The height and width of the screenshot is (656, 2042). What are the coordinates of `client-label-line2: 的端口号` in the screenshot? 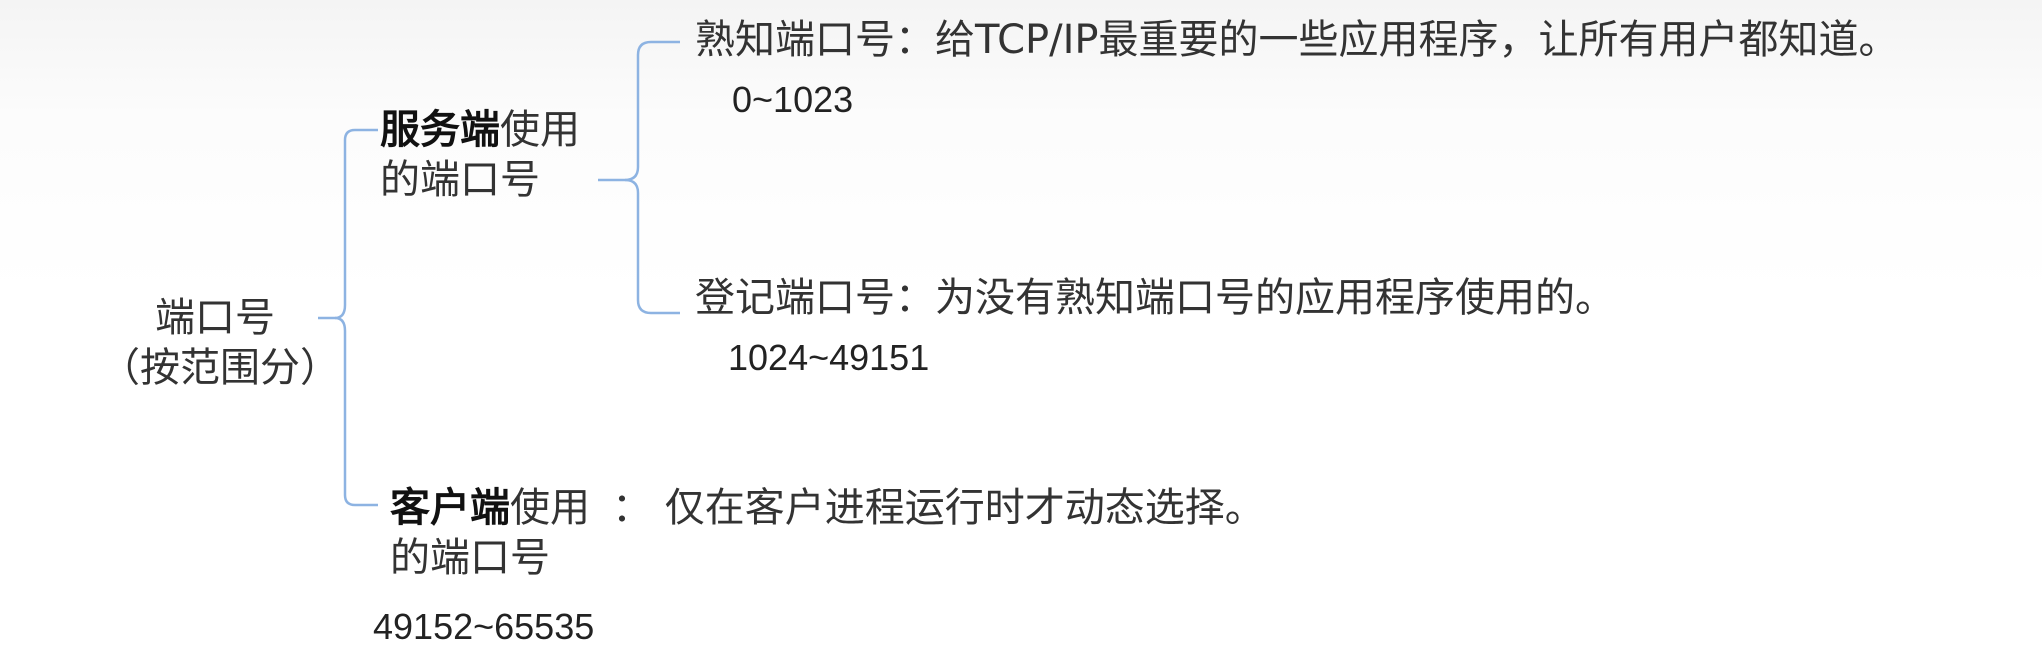 It's located at (470, 558).